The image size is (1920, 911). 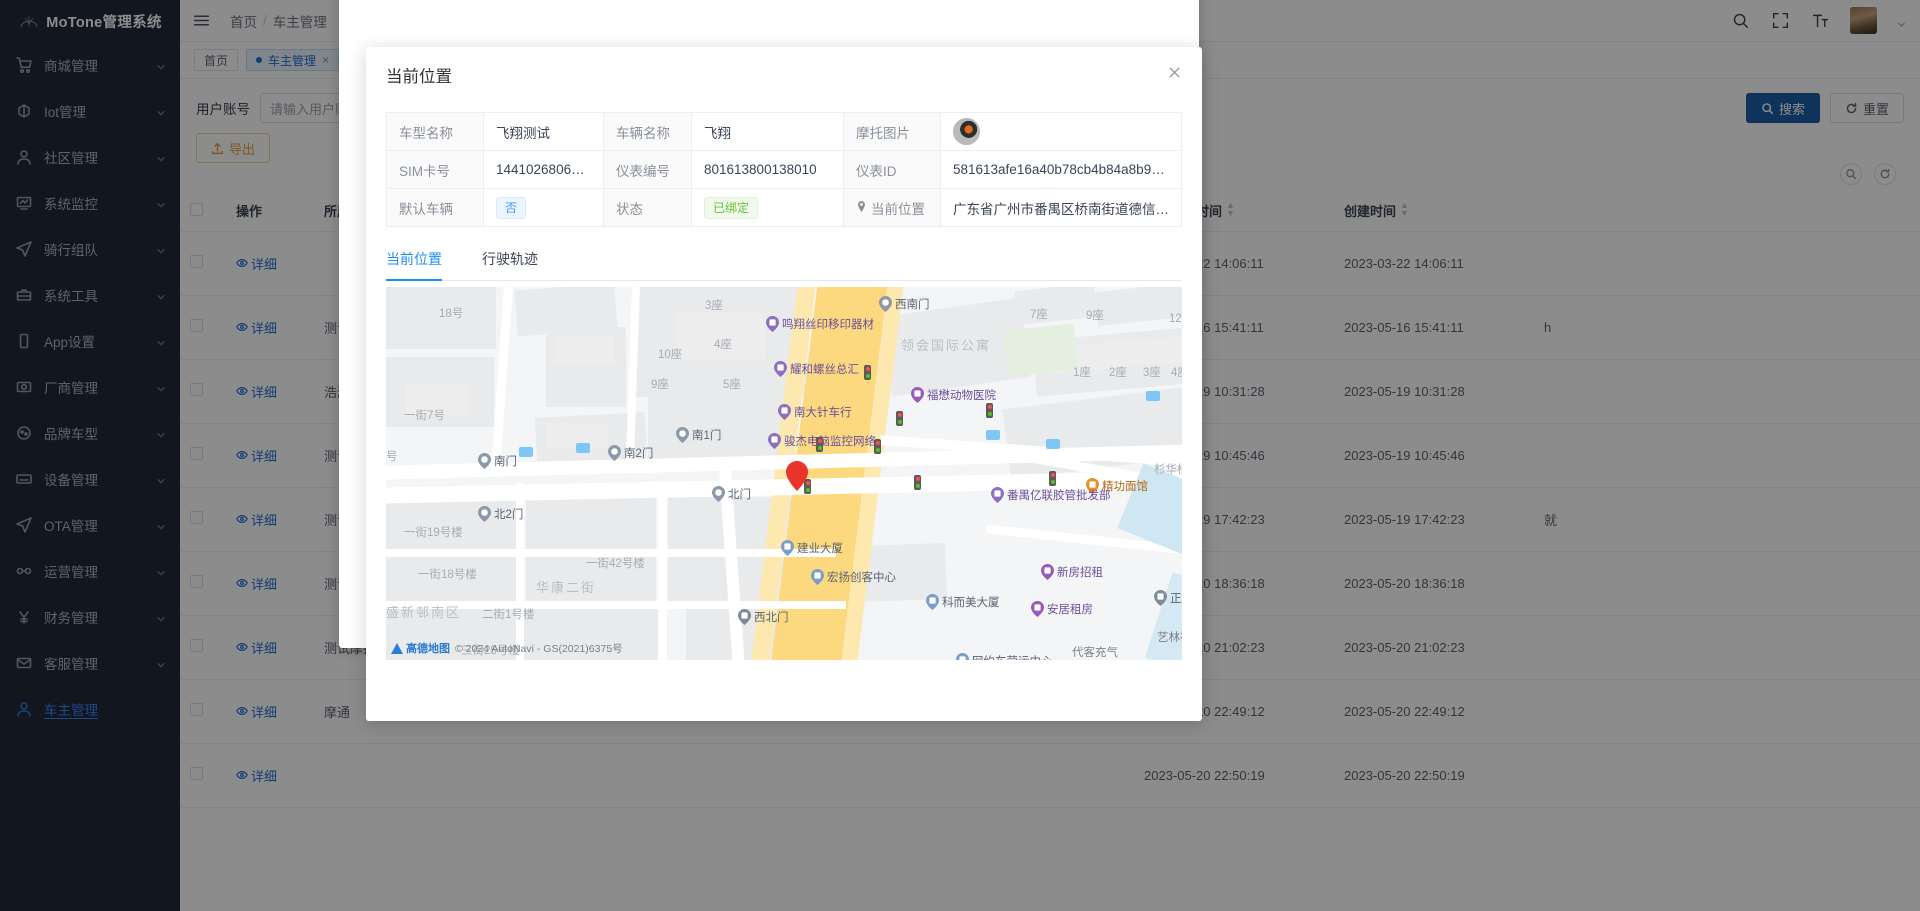 What do you see at coordinates (784, 207) in the screenshot?
I see `info-row-3: 默认车辆 否 状态 已绑定 当前位置 广东省广州市番禺区桥南街道德信路德` at bounding box center [784, 207].